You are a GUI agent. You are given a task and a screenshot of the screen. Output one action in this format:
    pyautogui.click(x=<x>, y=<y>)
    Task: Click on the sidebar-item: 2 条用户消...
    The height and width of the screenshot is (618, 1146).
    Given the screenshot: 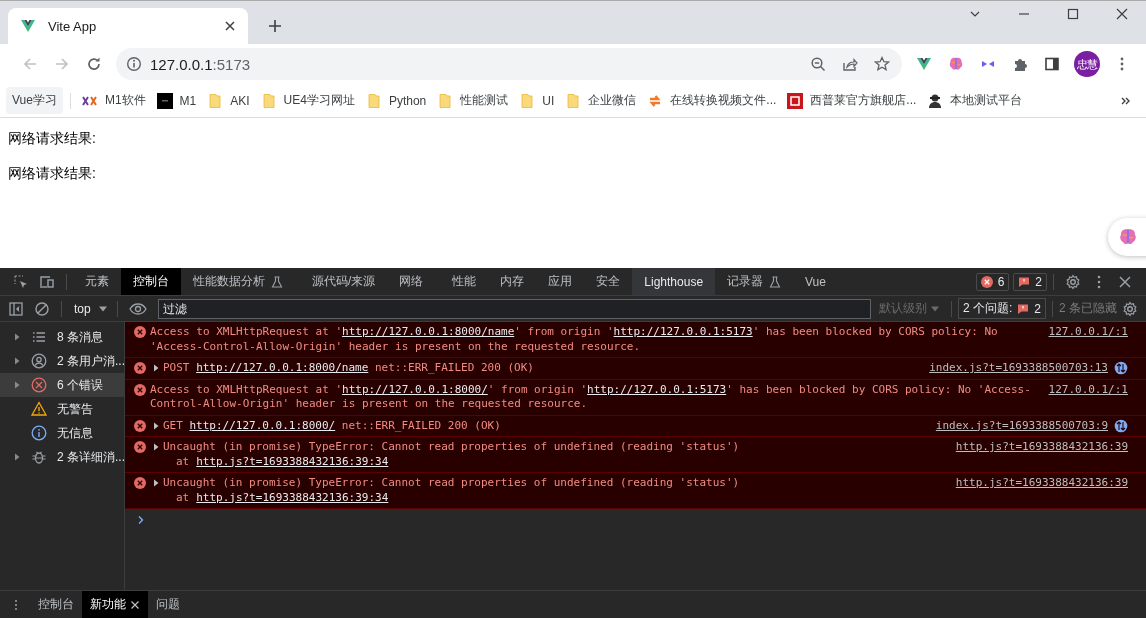 What is the action you would take?
    pyautogui.click(x=62, y=361)
    